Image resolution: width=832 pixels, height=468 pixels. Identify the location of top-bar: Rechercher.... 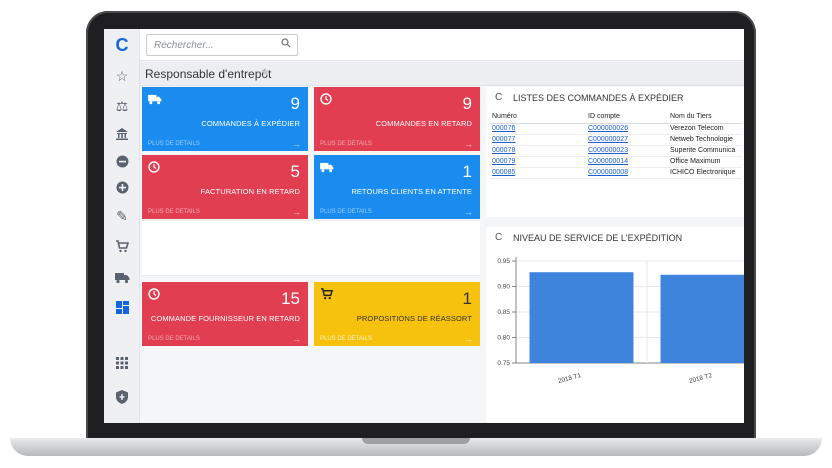
(442, 45).